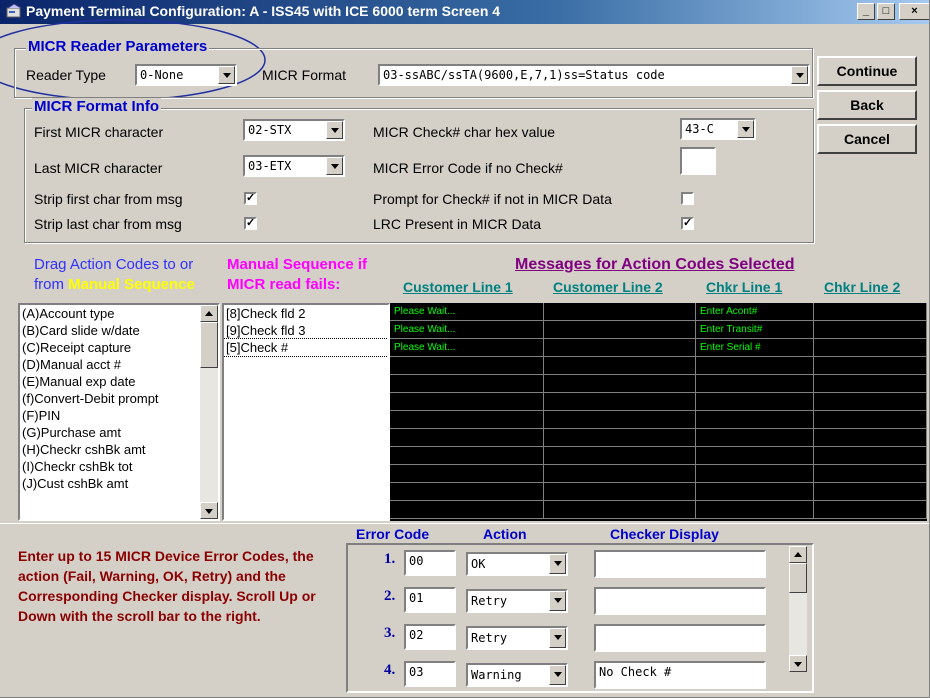  Describe the element at coordinates (430, 637) in the screenshot. I see `error-code-input: 02` at that location.